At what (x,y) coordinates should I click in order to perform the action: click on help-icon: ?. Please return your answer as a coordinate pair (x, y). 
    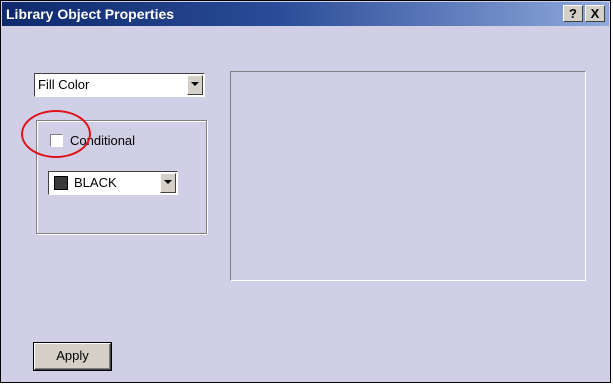
    Looking at the image, I should click on (573, 13).